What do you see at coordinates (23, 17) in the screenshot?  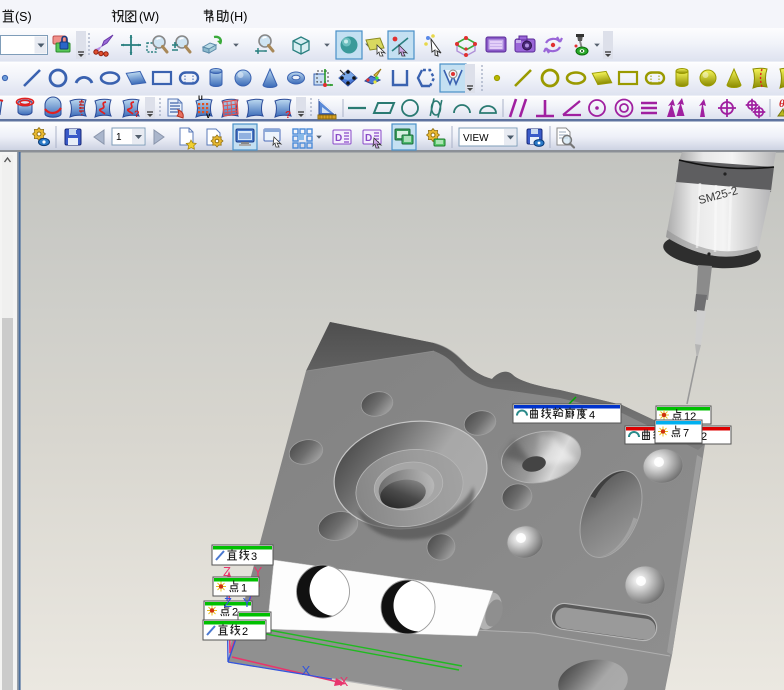 I see `svg-text: (S)` at bounding box center [23, 17].